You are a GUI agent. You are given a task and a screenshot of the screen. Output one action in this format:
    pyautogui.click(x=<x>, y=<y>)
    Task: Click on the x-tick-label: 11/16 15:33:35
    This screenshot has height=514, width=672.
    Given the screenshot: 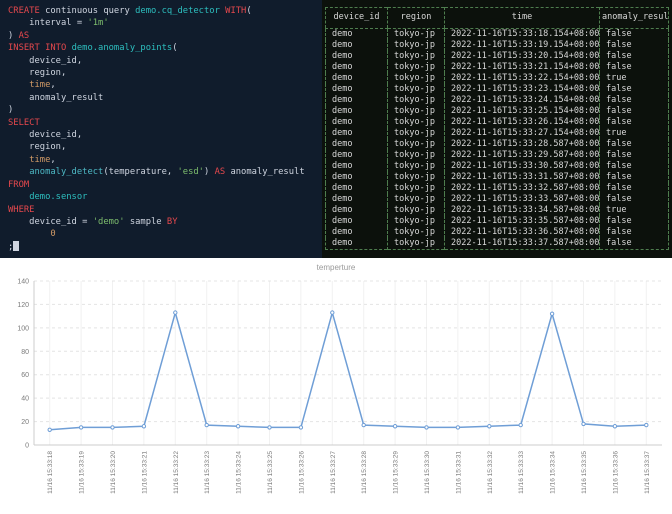 What is the action you would take?
    pyautogui.click(x=584, y=472)
    